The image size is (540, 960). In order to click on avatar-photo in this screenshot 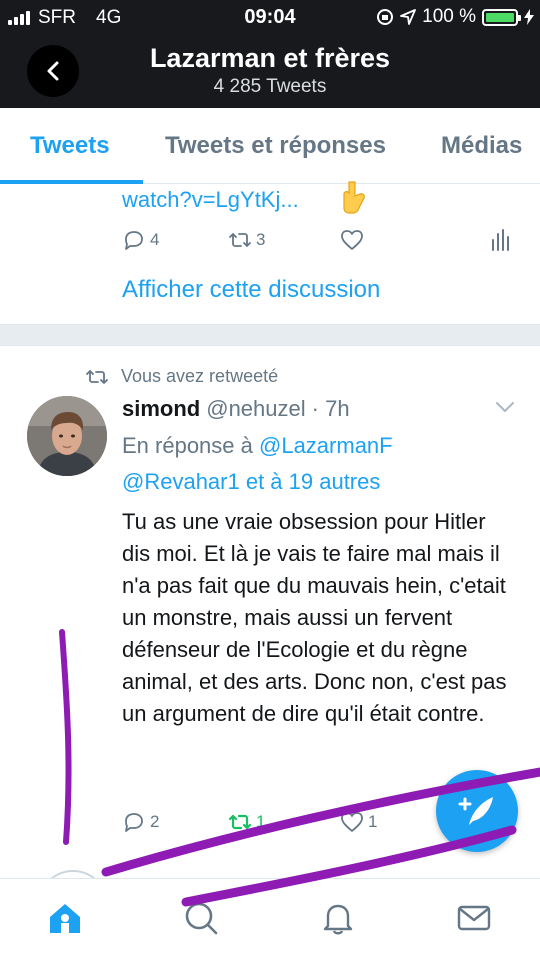, I will do `click(67, 436)`.